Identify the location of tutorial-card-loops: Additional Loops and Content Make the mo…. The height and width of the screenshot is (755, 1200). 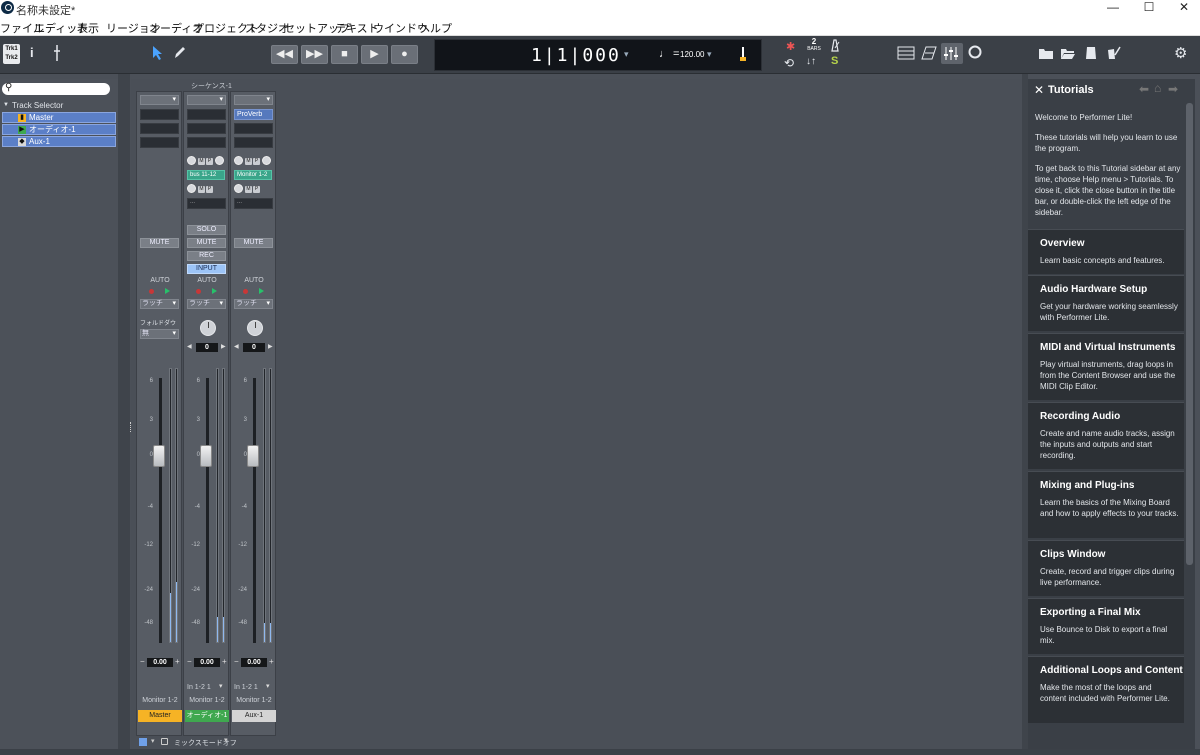
(1106, 689).